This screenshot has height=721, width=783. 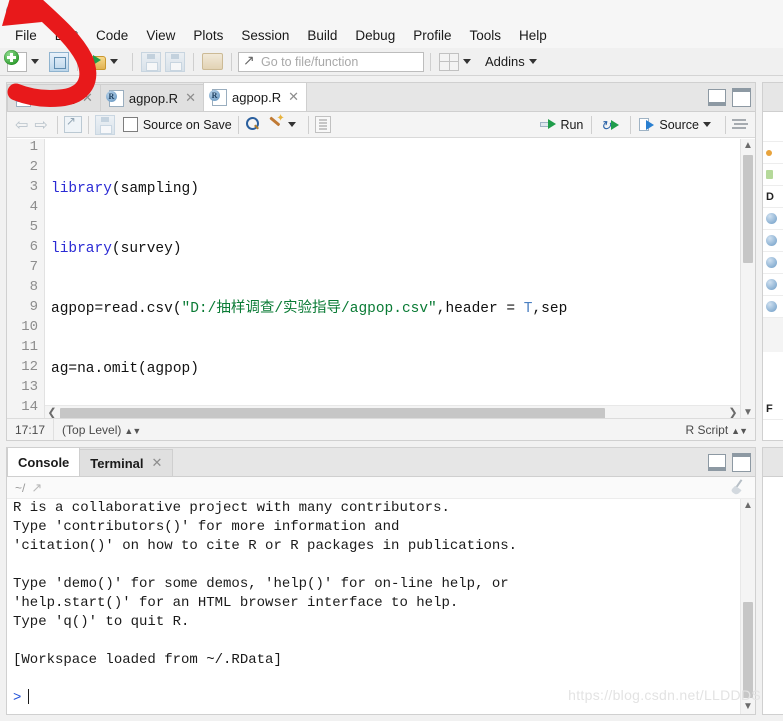 What do you see at coordinates (375, 35) in the screenshot?
I see `menu-item-debug: Debug` at bounding box center [375, 35].